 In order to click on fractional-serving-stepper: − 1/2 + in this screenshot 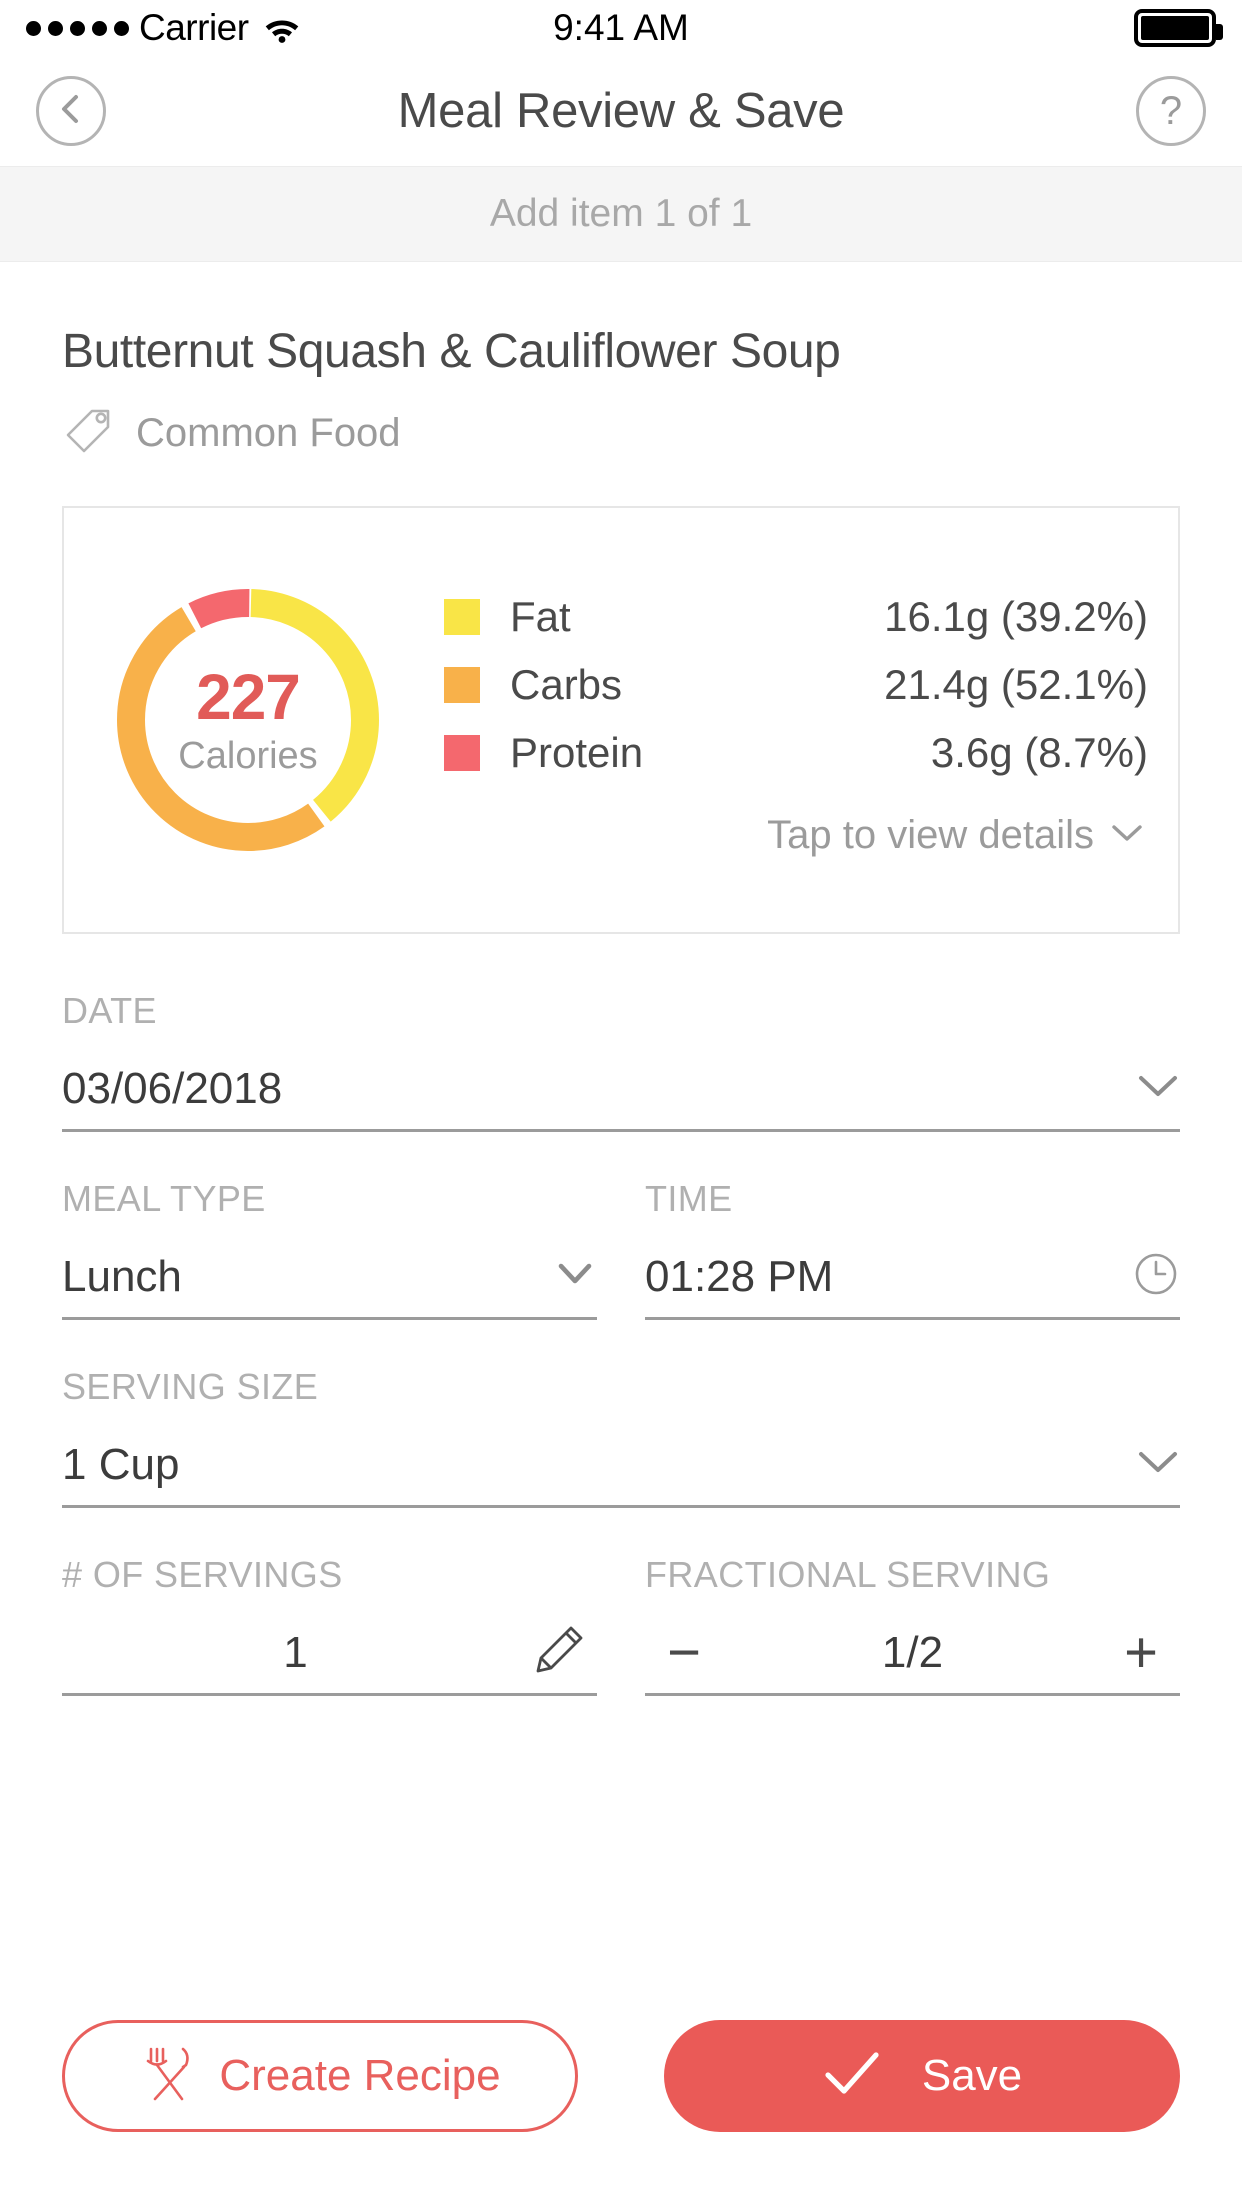, I will do `click(912, 1654)`.